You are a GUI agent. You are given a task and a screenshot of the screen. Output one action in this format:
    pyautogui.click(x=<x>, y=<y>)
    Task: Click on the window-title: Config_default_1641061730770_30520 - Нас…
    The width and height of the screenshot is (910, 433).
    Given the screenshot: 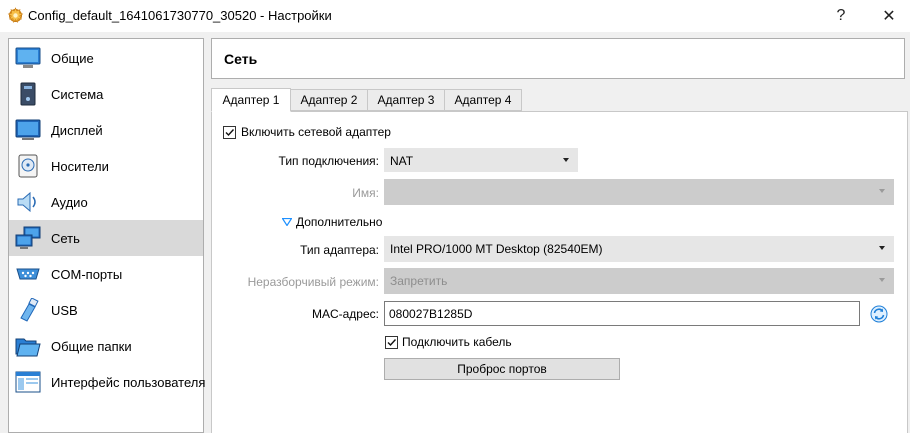 What is the action you would take?
    pyautogui.click(x=180, y=15)
    